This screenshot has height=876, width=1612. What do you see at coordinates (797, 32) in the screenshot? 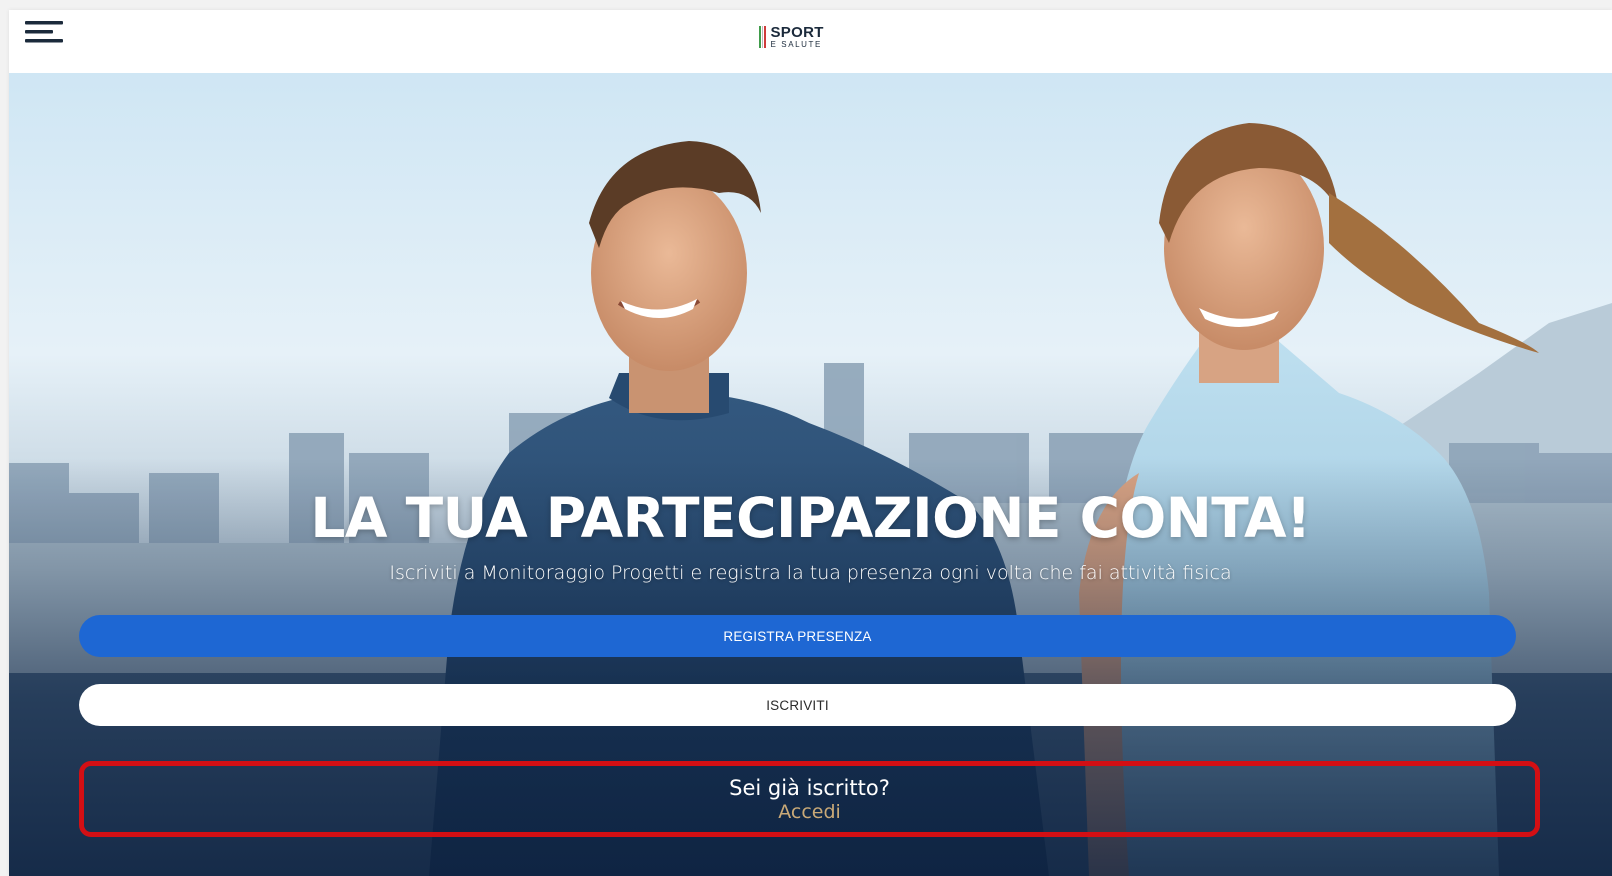
I see `logo-main-text: SPORT` at bounding box center [797, 32].